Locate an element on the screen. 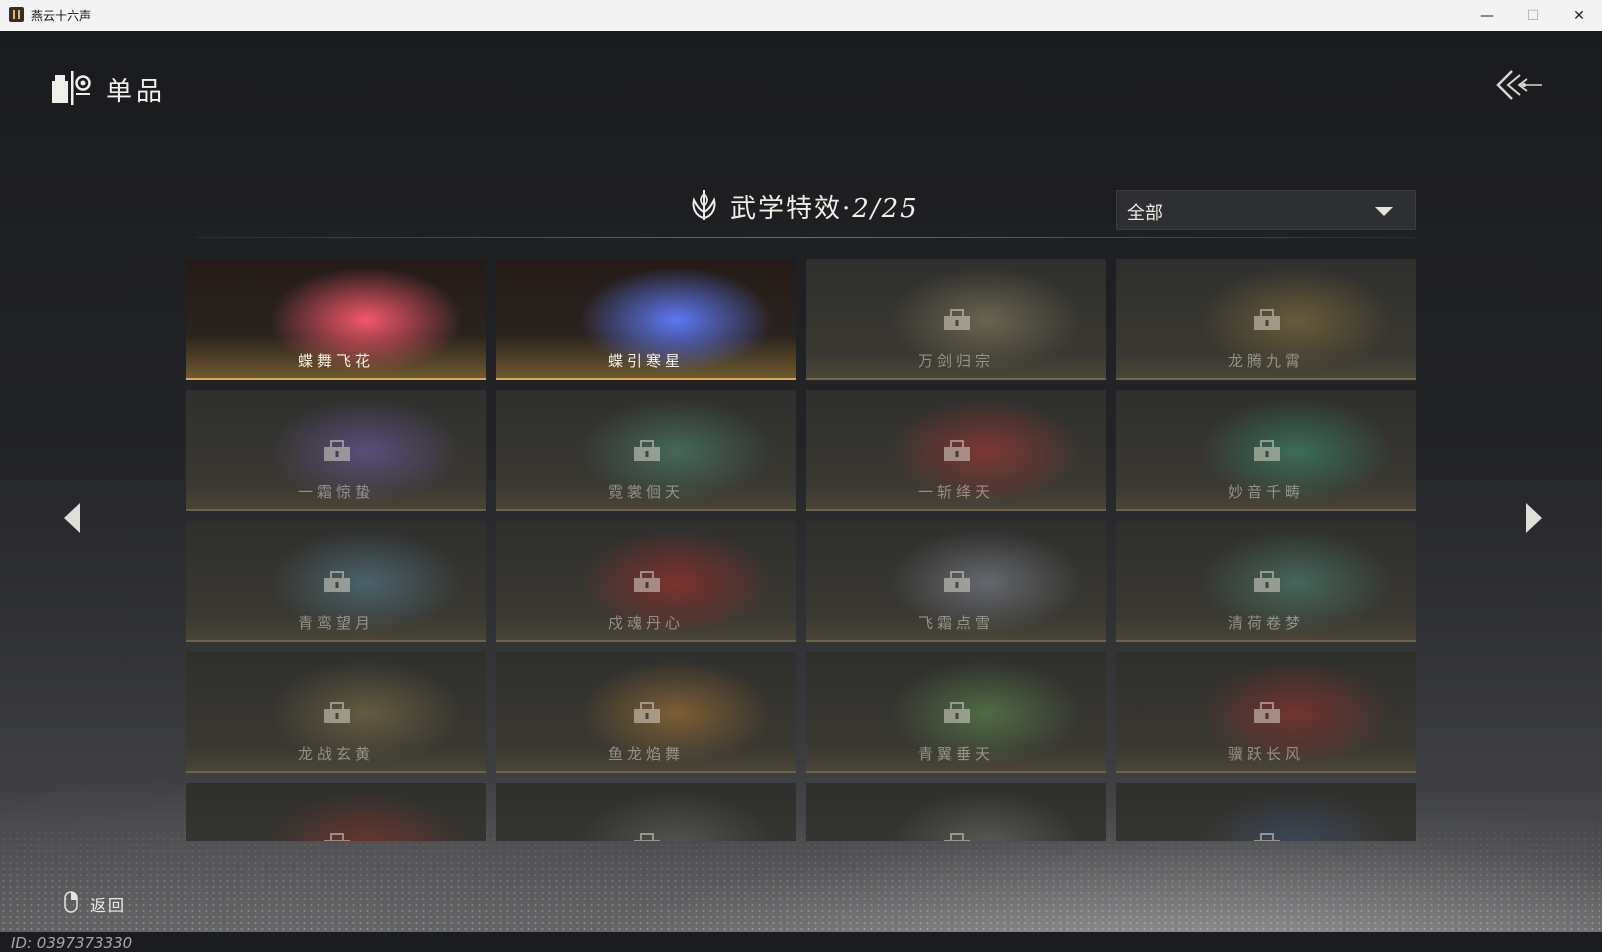 This screenshot has height=952, width=1602. effect-card: 霓裳佪天 is located at coordinates (646, 450).